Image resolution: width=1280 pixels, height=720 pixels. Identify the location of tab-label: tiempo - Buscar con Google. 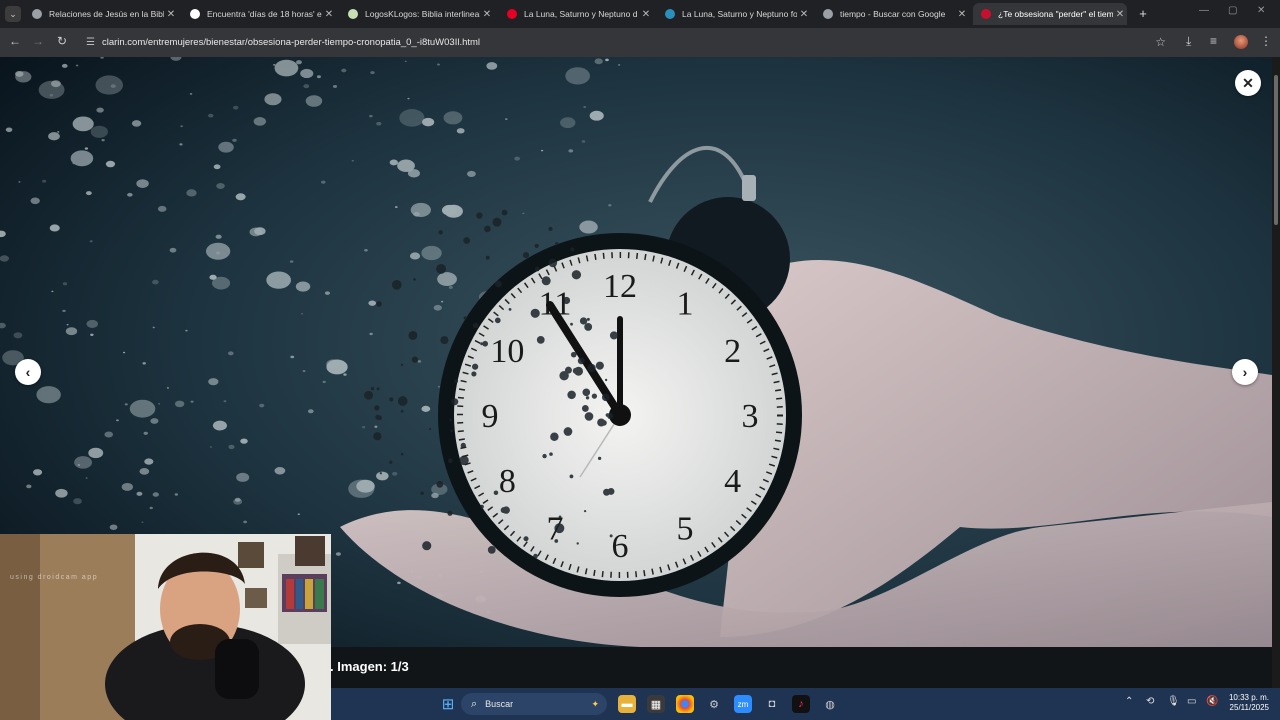
(893, 14).